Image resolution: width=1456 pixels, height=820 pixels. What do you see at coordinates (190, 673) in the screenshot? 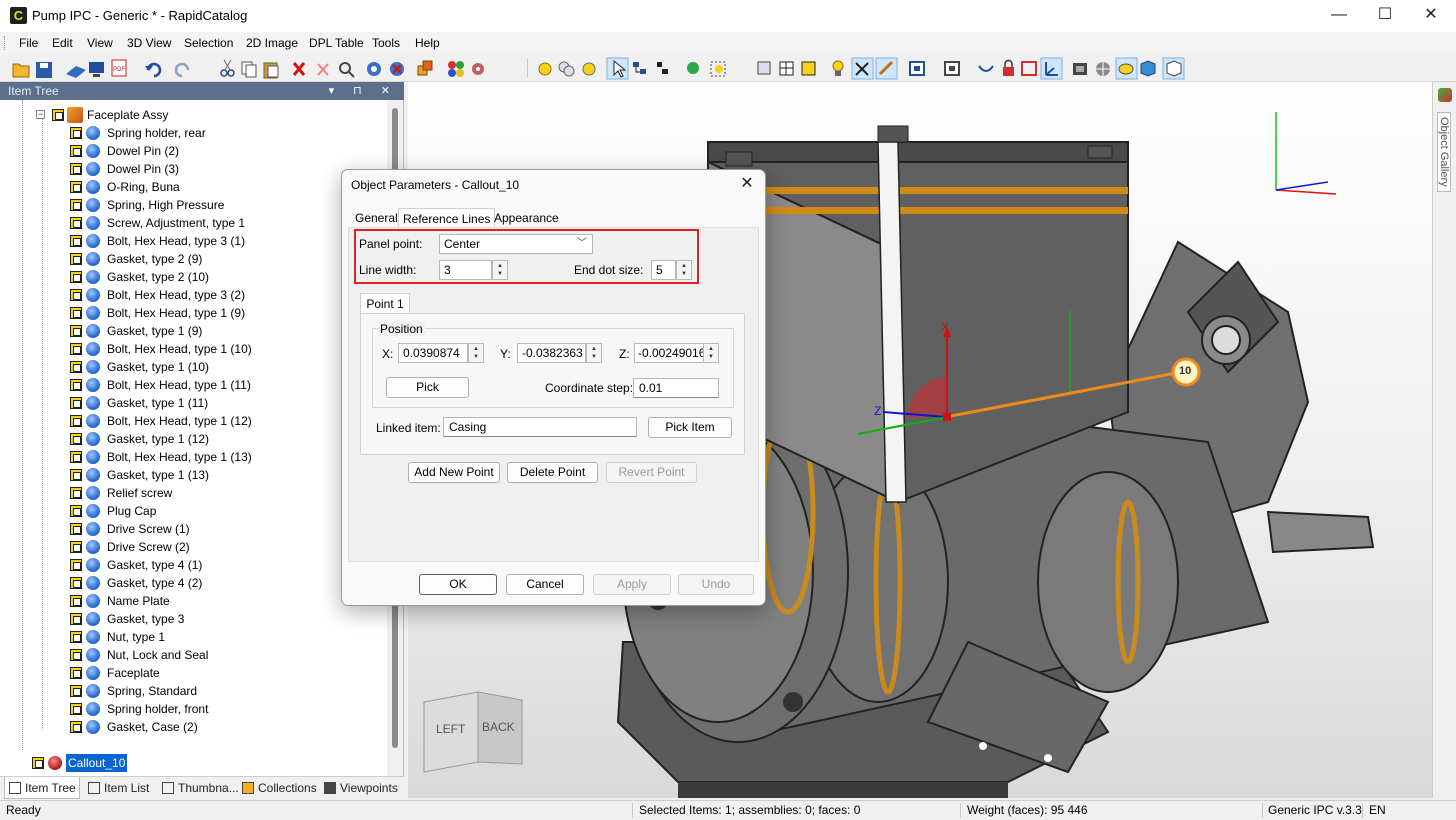
I see `tree-item-row: Faceplate` at bounding box center [190, 673].